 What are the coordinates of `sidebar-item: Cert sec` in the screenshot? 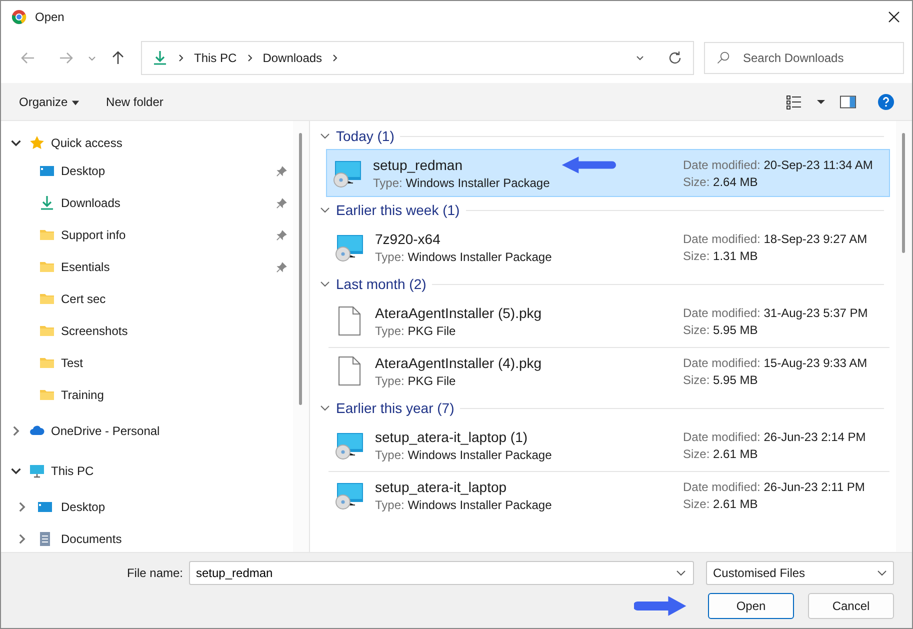 It's located at (147, 299).